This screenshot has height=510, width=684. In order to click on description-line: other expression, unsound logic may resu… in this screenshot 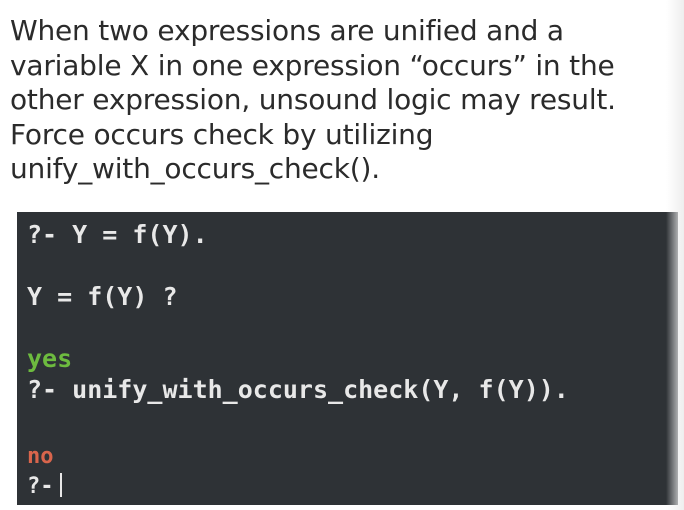, I will do `click(313, 99)`.